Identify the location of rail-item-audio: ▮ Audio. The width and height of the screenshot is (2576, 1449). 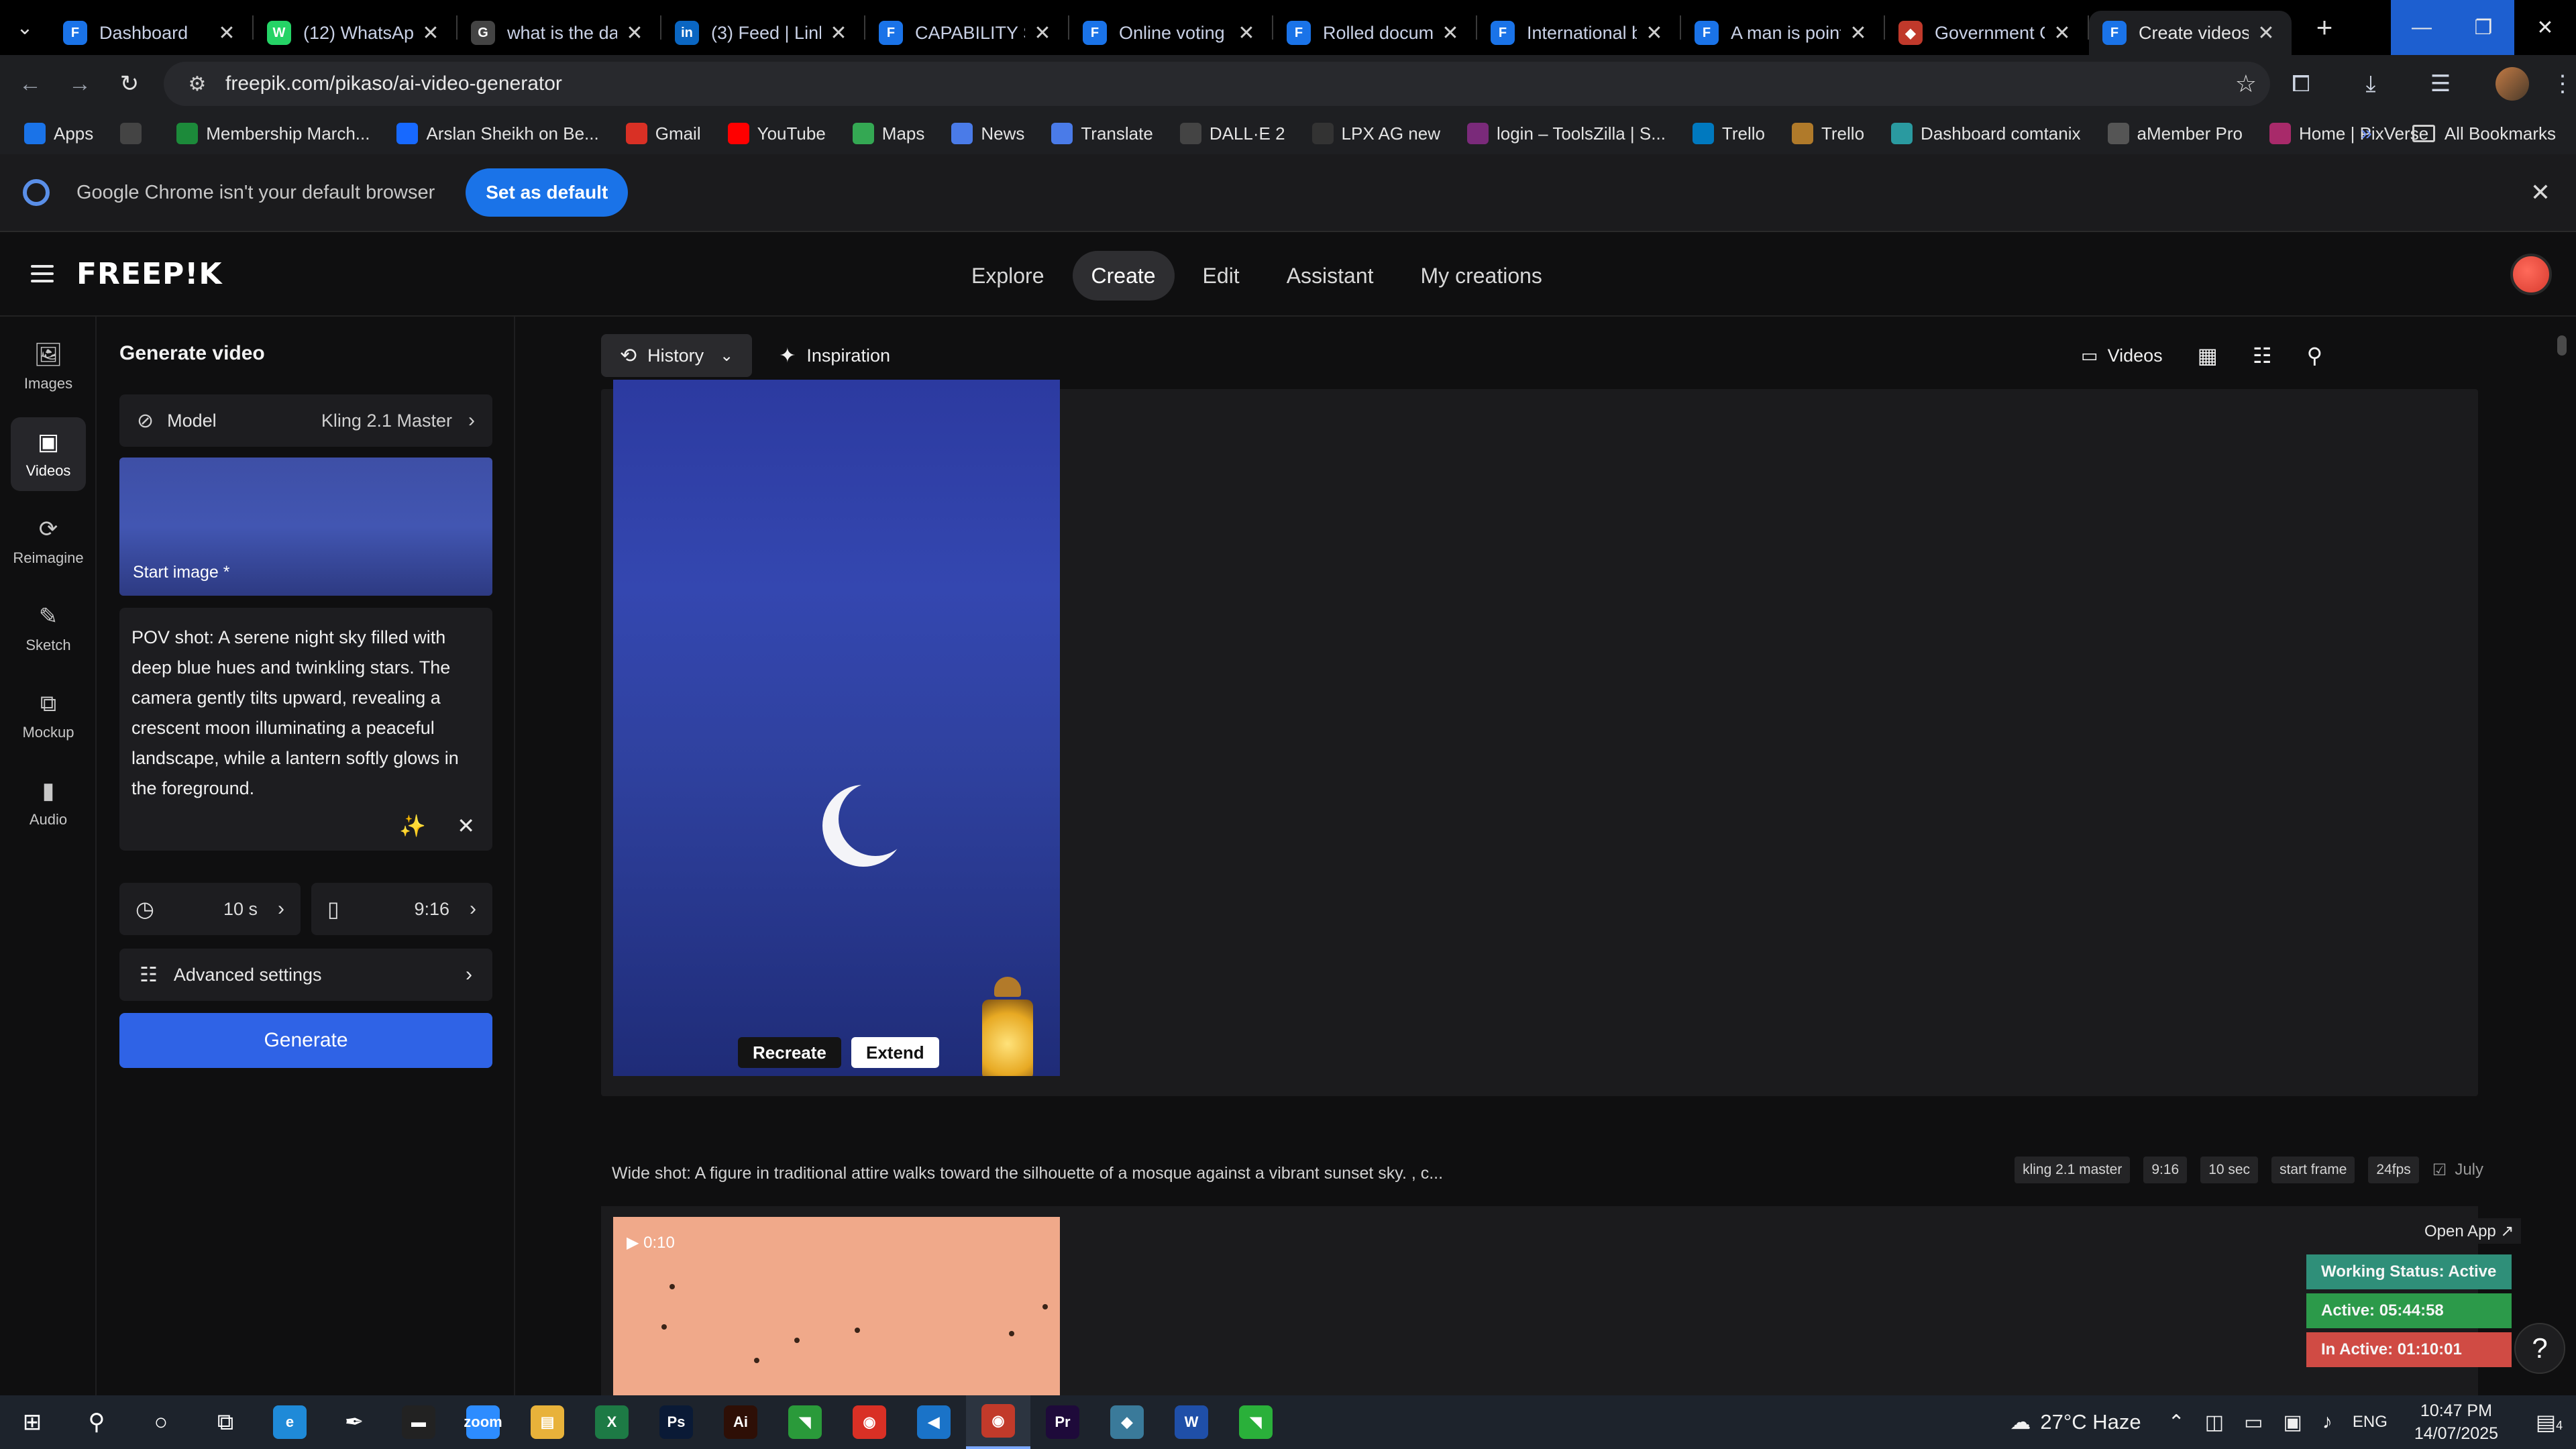
(48, 803).